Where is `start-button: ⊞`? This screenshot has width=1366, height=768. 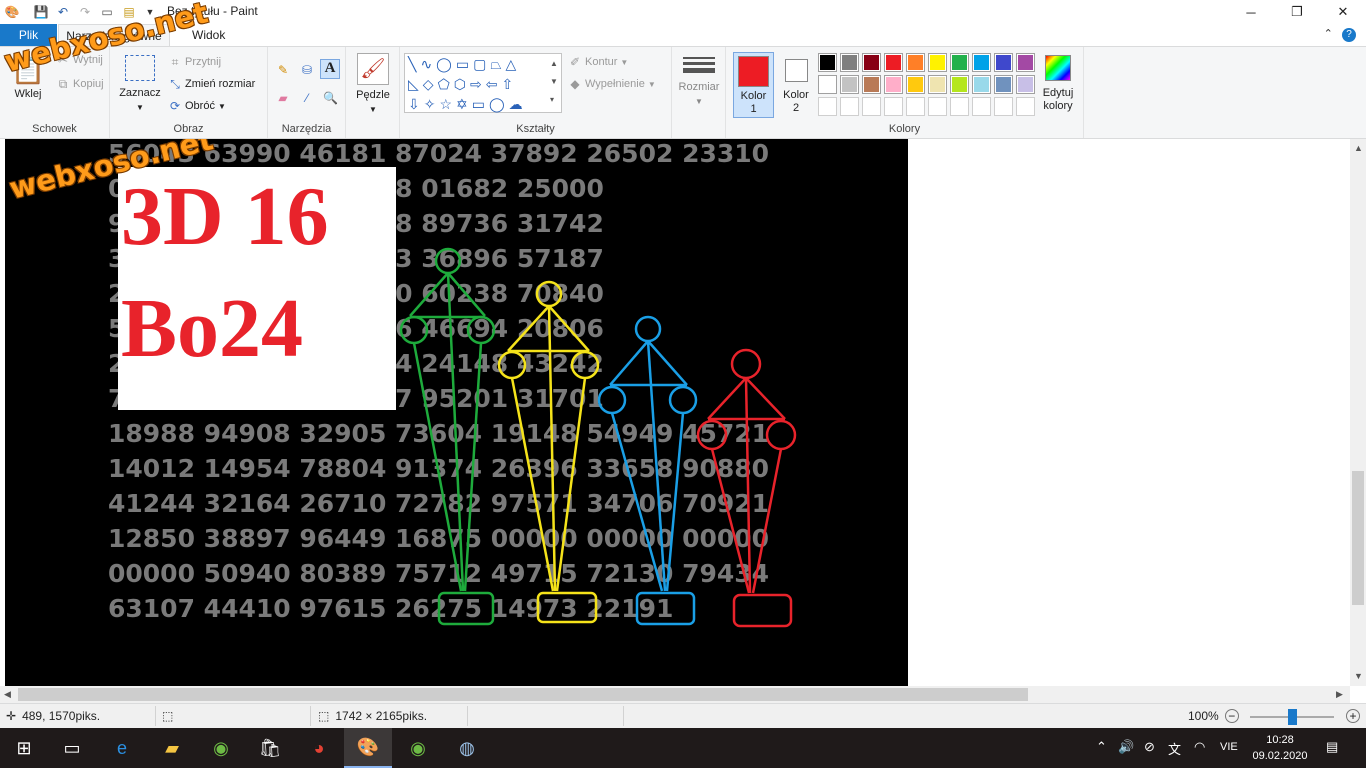 start-button: ⊞ is located at coordinates (24, 748).